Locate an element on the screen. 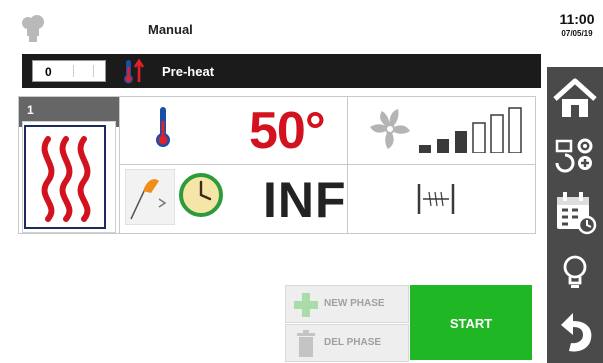 This screenshot has height=363, width=603. plus-icon is located at coordinates (306, 305).